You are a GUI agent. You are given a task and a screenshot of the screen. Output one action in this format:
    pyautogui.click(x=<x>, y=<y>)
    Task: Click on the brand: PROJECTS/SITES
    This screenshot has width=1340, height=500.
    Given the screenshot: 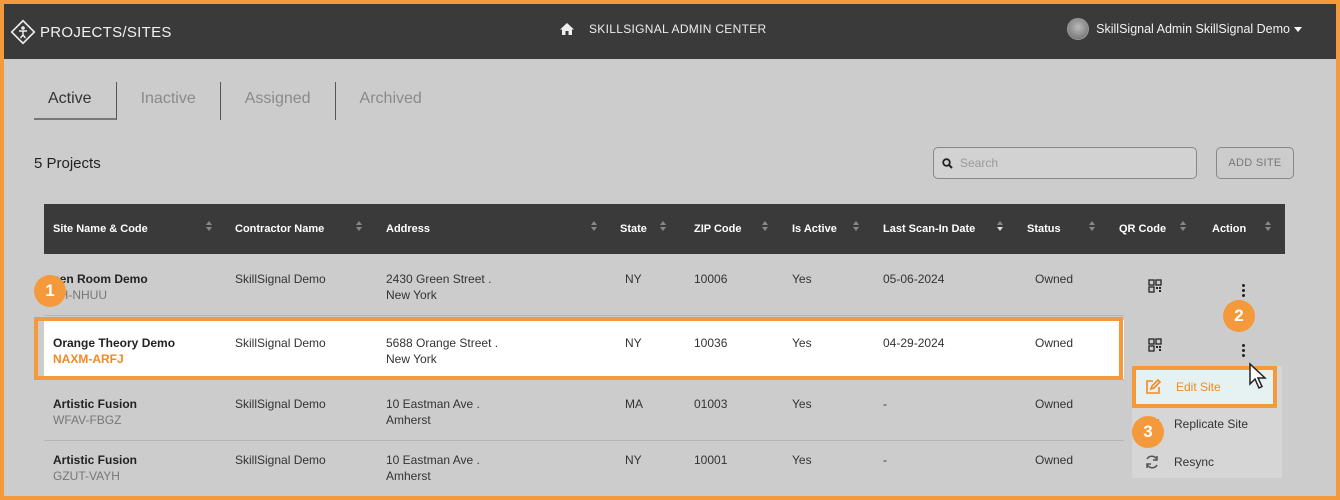 What is the action you would take?
    pyautogui.click(x=91, y=32)
    